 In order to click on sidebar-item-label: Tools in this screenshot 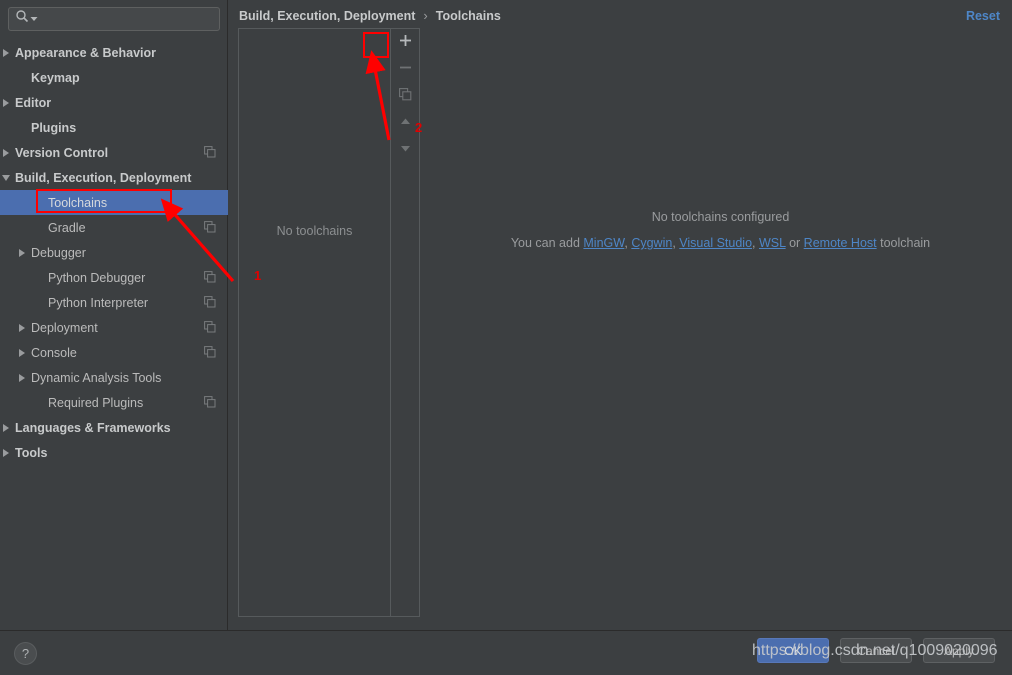, I will do `click(31, 452)`.